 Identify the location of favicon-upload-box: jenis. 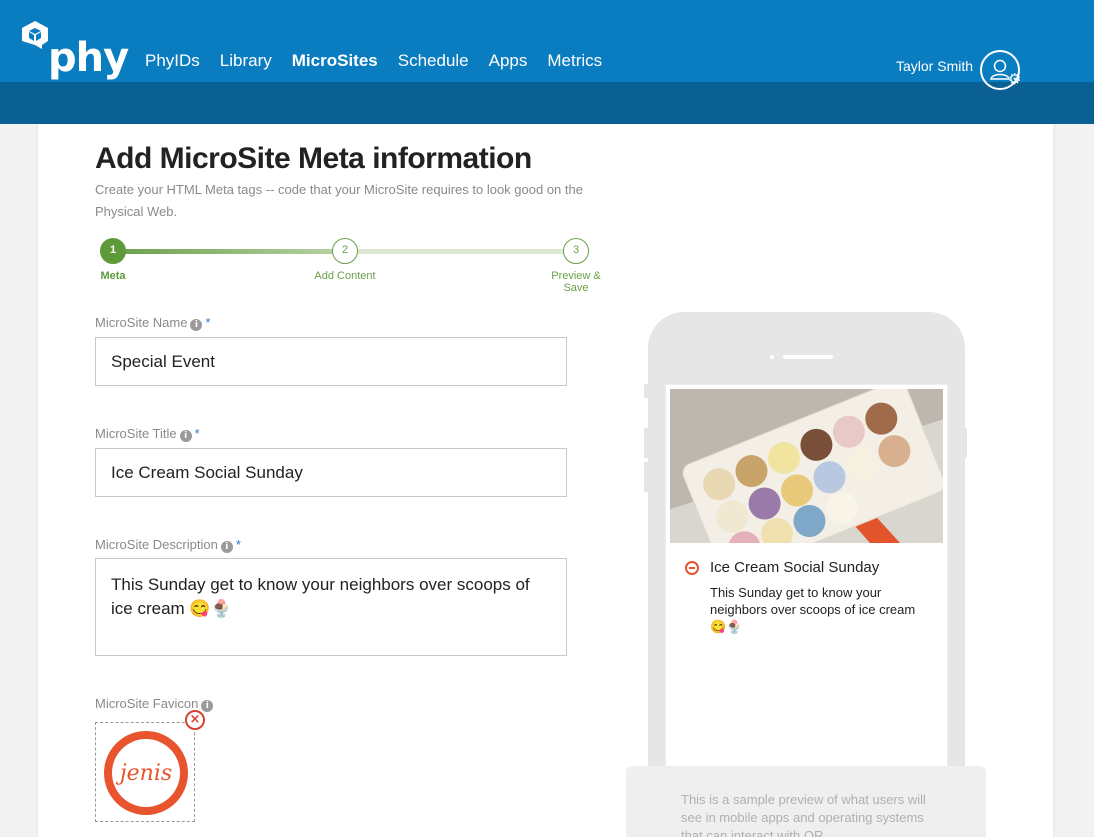
(145, 772).